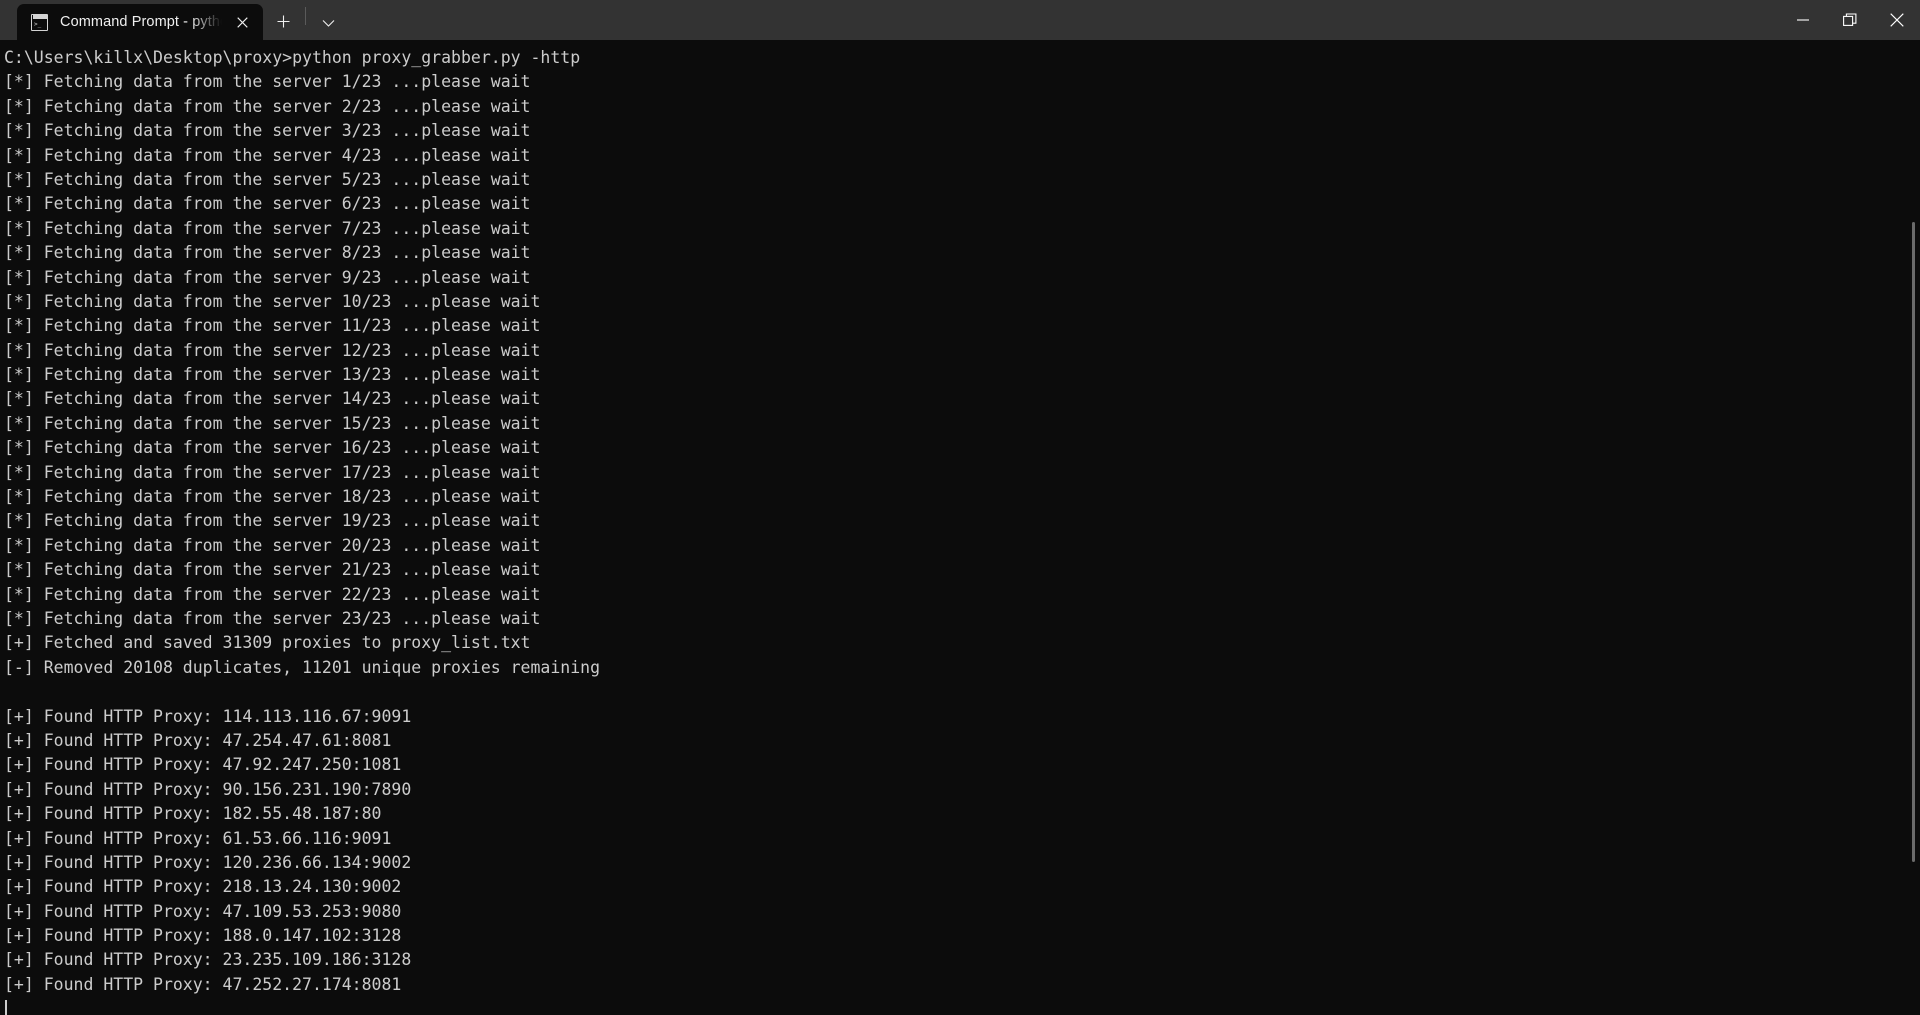 The width and height of the screenshot is (1920, 1015). I want to click on tab-command-prompt: >_ Command Prompt - python p, so click(140, 22).